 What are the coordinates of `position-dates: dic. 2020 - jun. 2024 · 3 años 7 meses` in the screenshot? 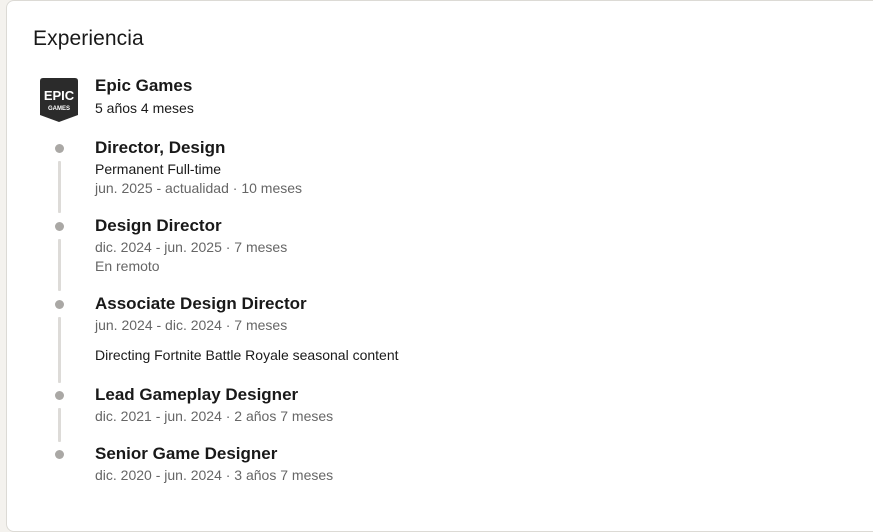 It's located at (214, 475).